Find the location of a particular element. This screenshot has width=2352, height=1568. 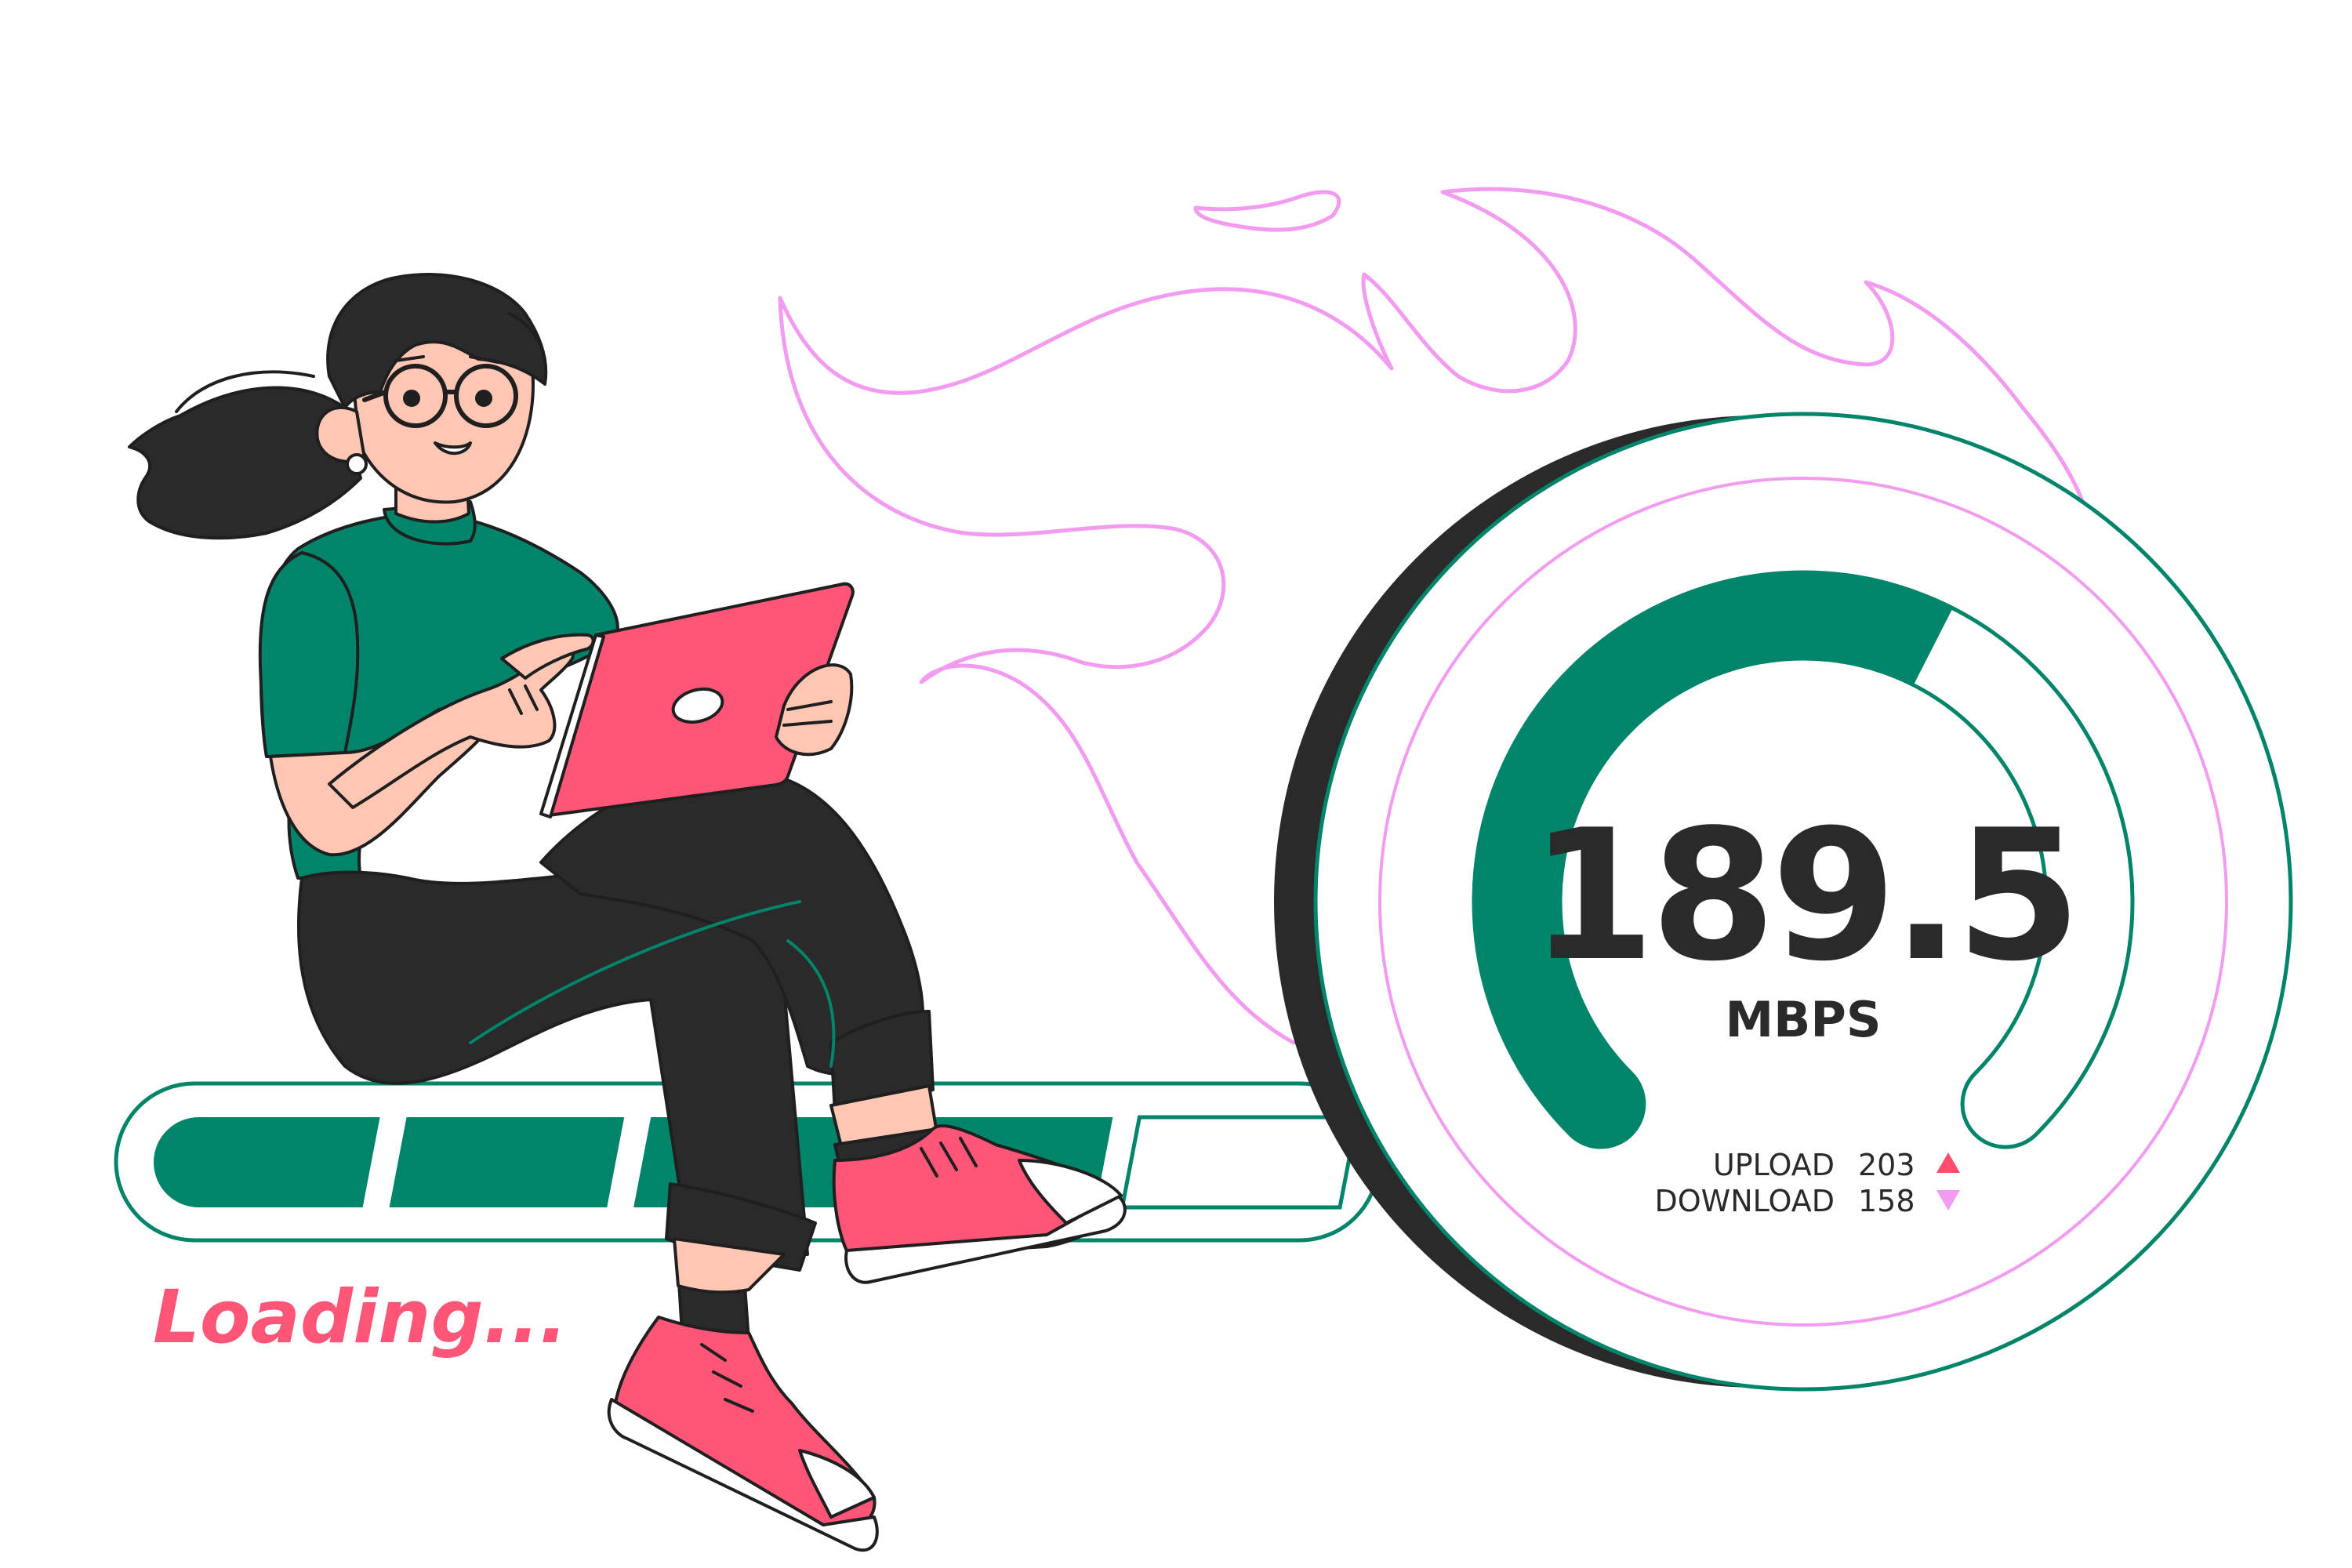

eye-right is located at coordinates (483, 398).